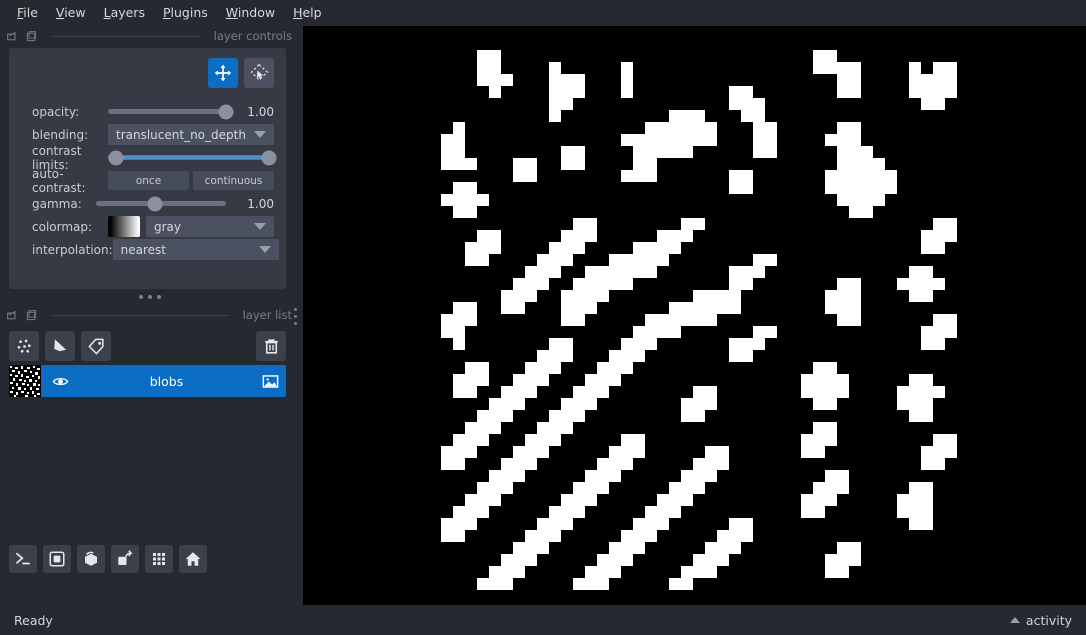 The width and height of the screenshot is (1086, 635). Describe the element at coordinates (307, 13) in the screenshot. I see `menu-help: Help` at that location.